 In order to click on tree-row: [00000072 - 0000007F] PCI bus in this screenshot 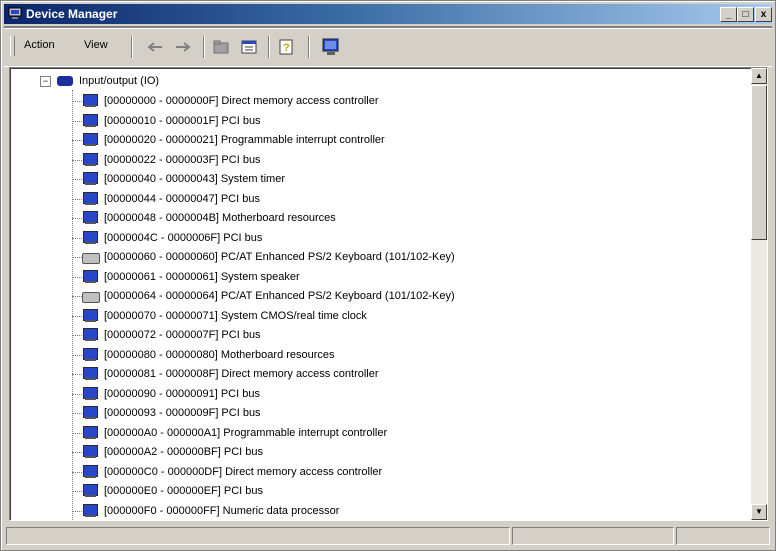, I will do `click(171, 335)`.